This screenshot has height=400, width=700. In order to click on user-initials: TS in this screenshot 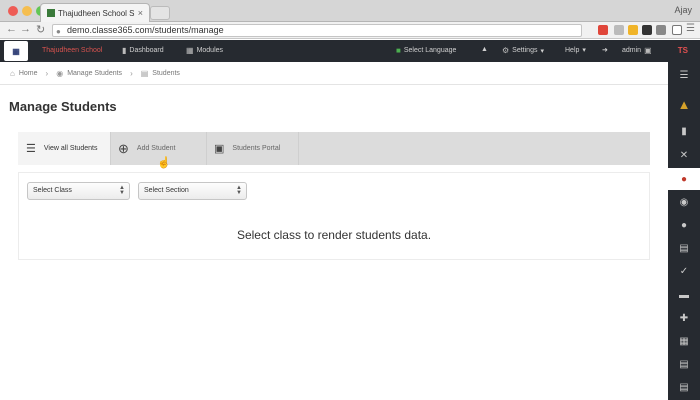, I will do `click(683, 50)`.